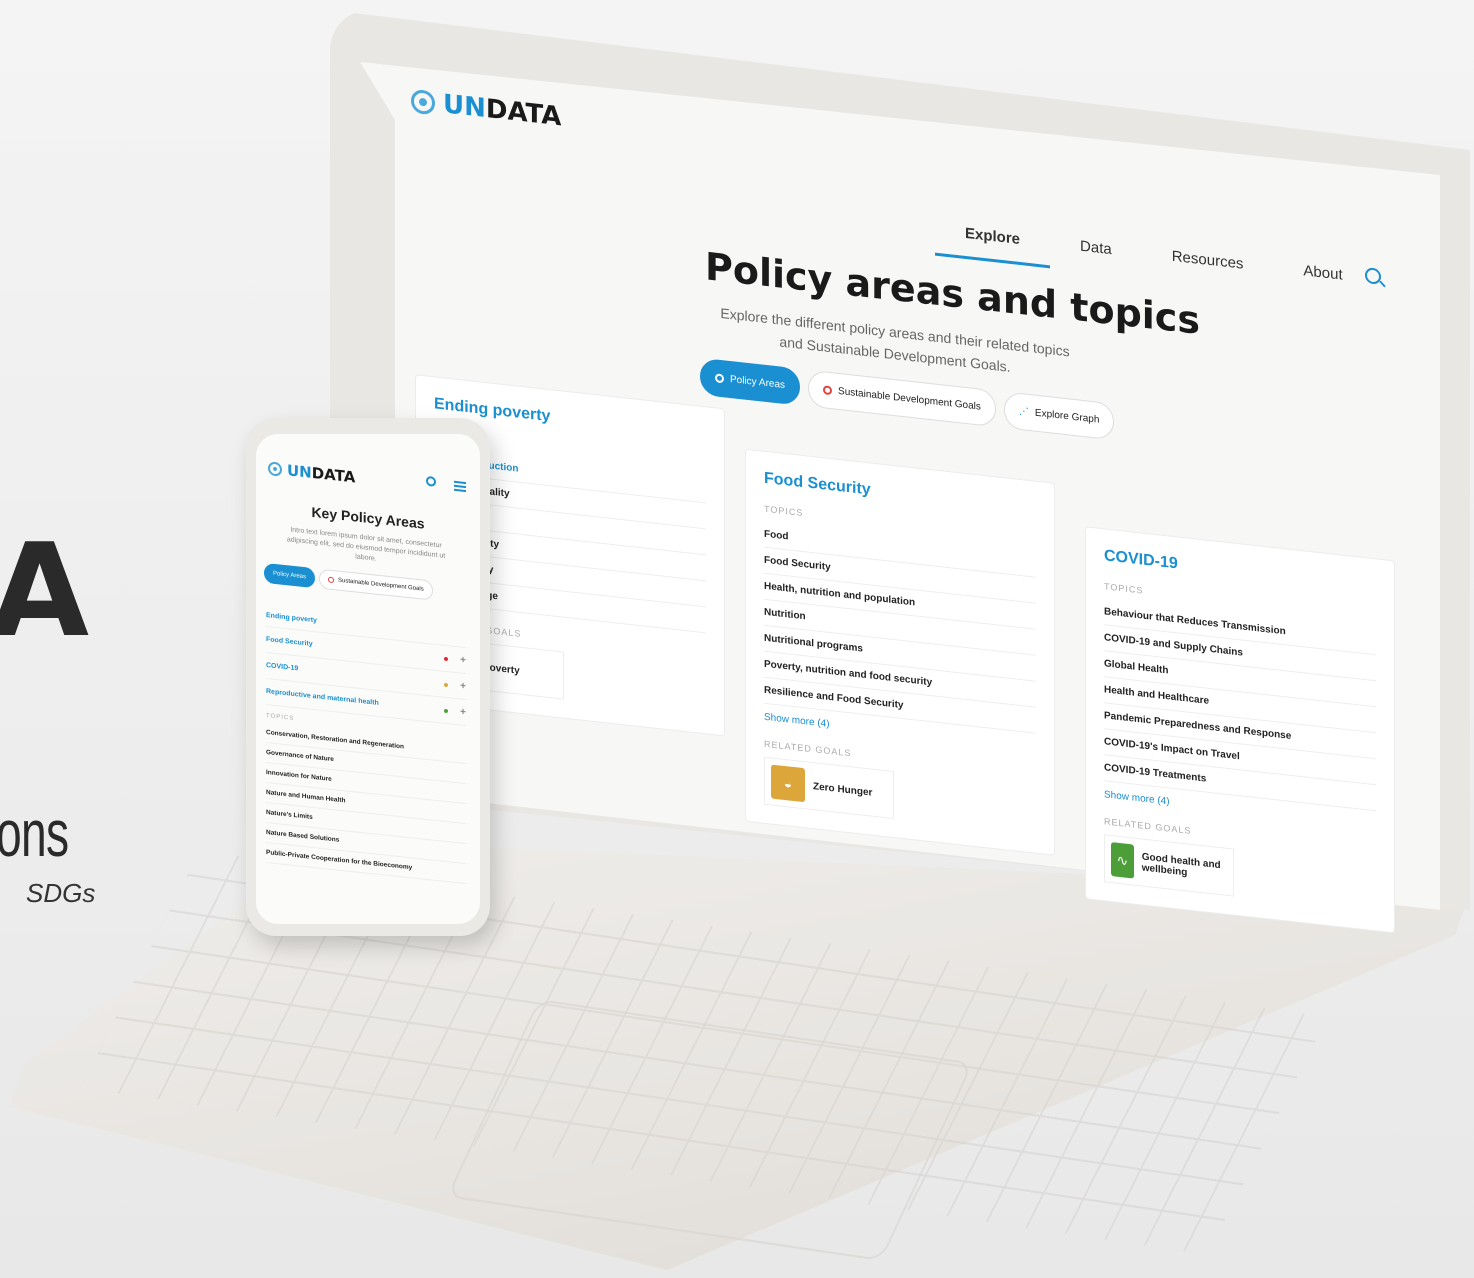  I want to click on nav-data: Data, so click(1096, 251).